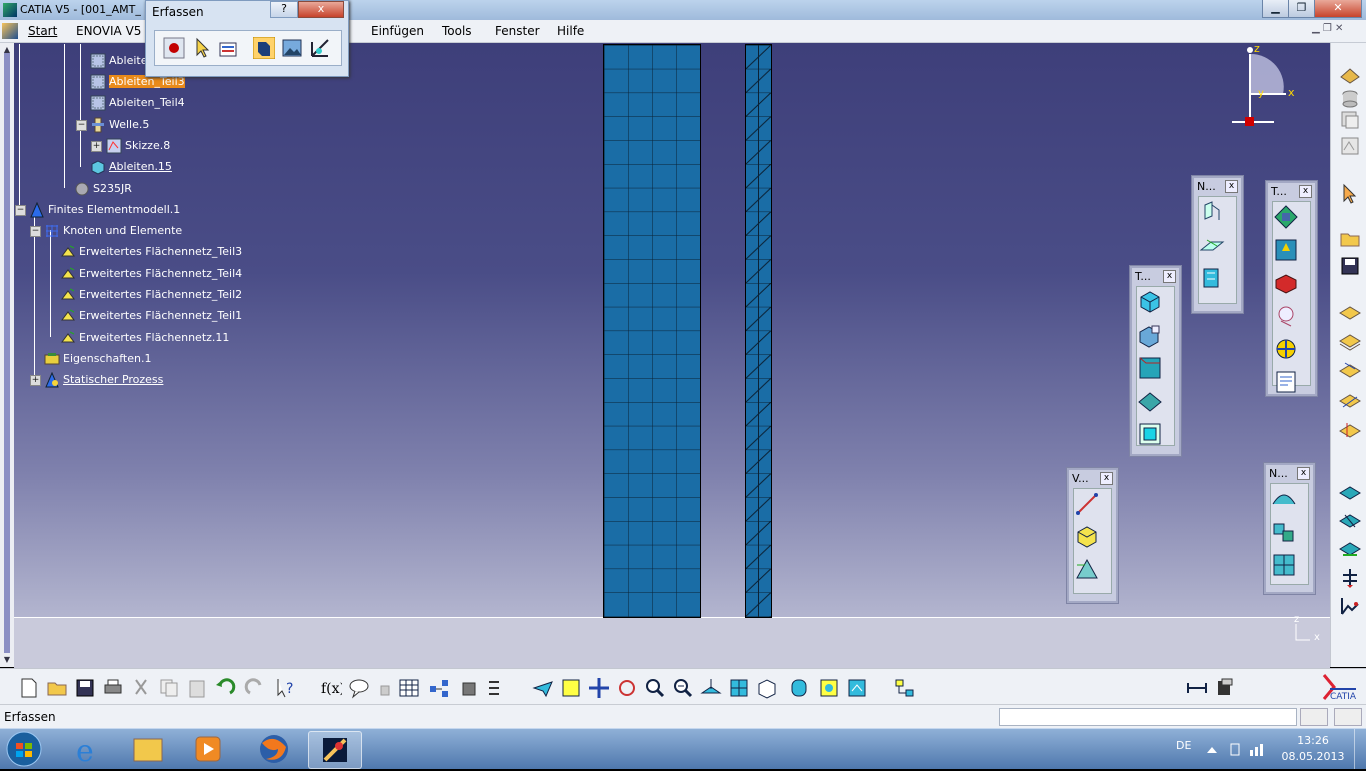 This screenshot has height=771, width=1366. I want to click on report-icon, so click(1286, 382).